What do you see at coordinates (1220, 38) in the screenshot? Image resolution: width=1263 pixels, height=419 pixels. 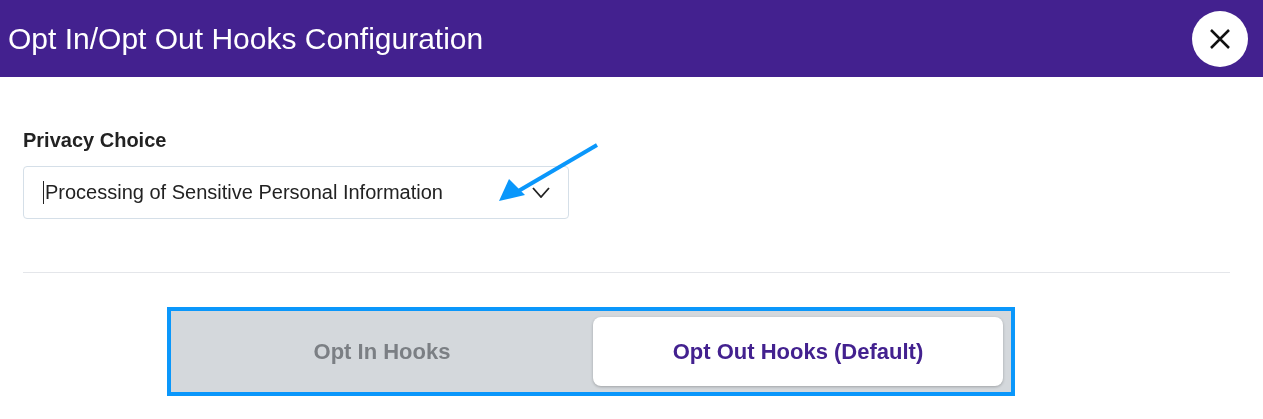 I see `close-icon` at bounding box center [1220, 38].